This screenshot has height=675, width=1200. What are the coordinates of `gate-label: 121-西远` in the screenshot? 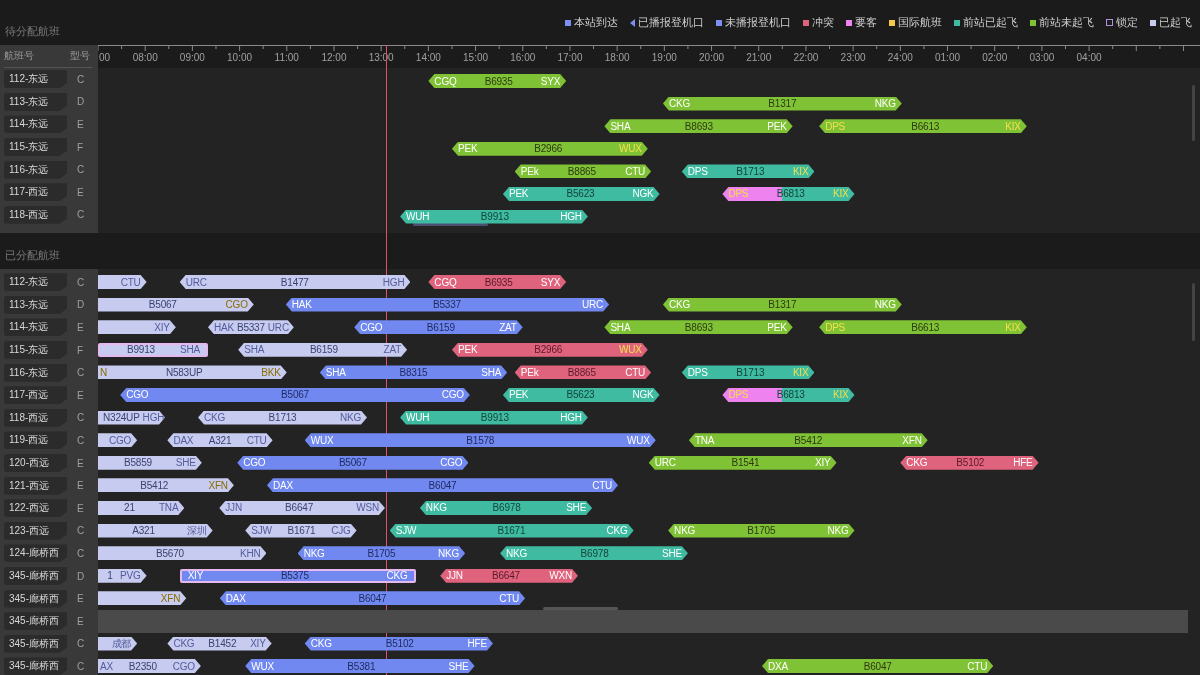 It's located at (35, 485).